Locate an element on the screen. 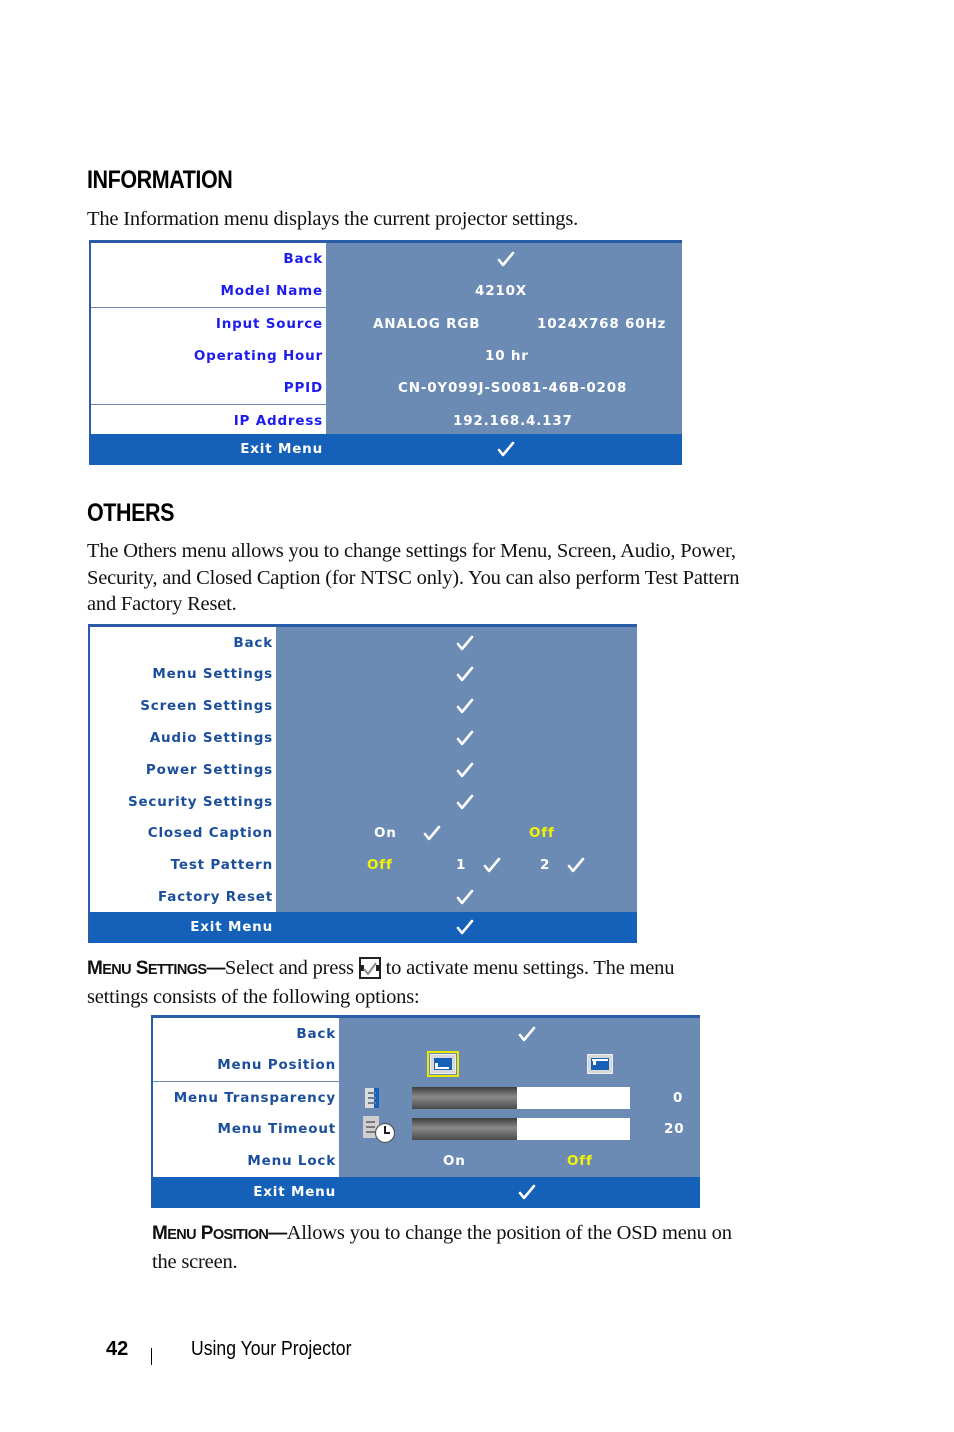  others-row-back: Back is located at coordinates (363, 643).